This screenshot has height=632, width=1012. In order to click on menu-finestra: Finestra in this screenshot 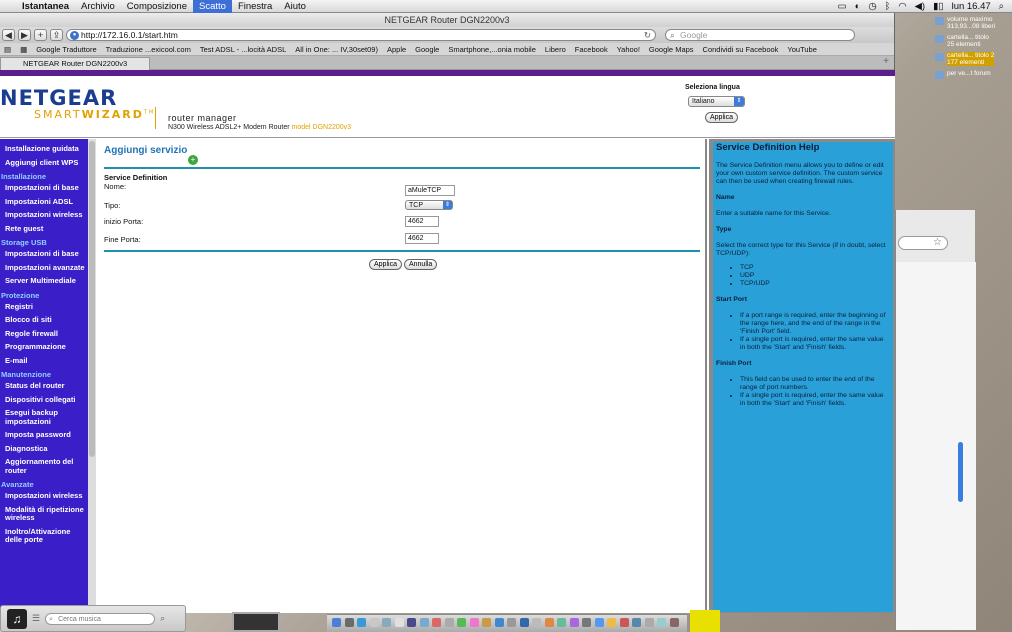, I will do `click(255, 6)`.